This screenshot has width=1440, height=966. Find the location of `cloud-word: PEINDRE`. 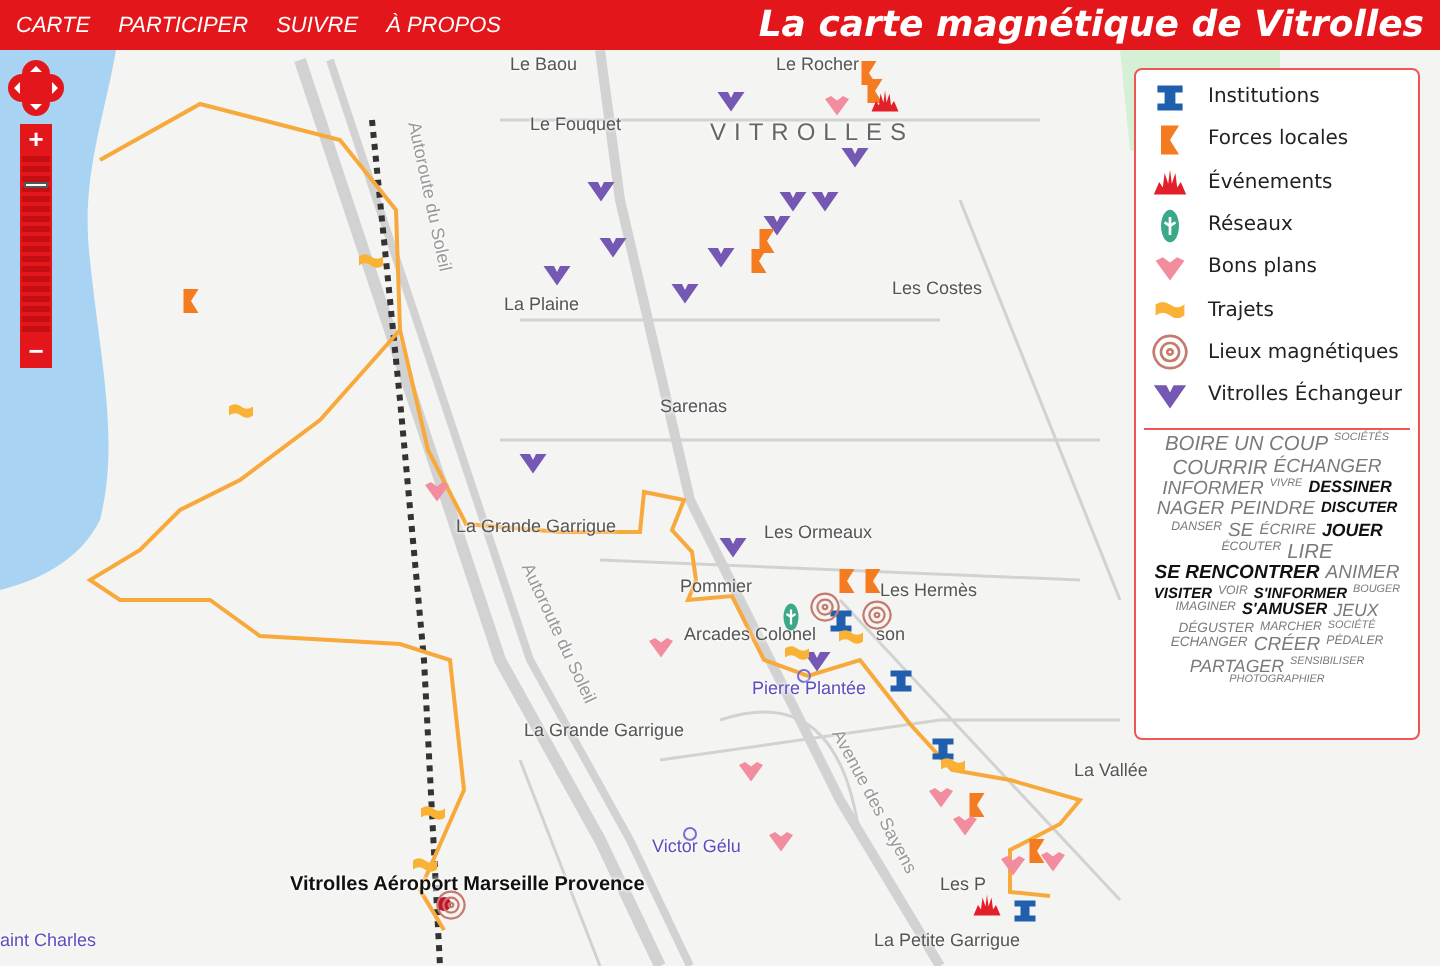

cloud-word: PEINDRE is located at coordinates (1272, 510).